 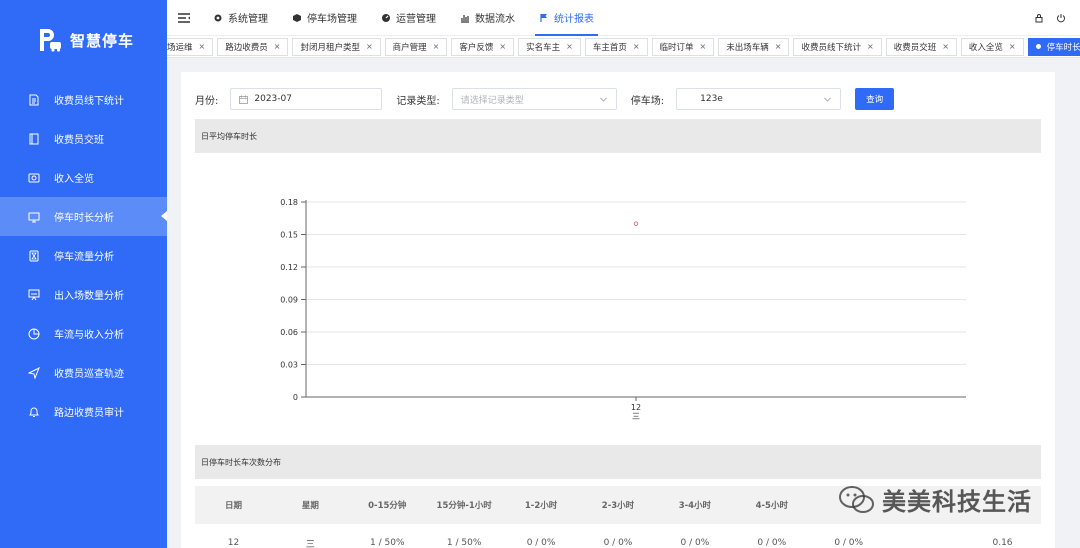 I want to click on parking-lot-value: 123e, so click(x=711, y=99).